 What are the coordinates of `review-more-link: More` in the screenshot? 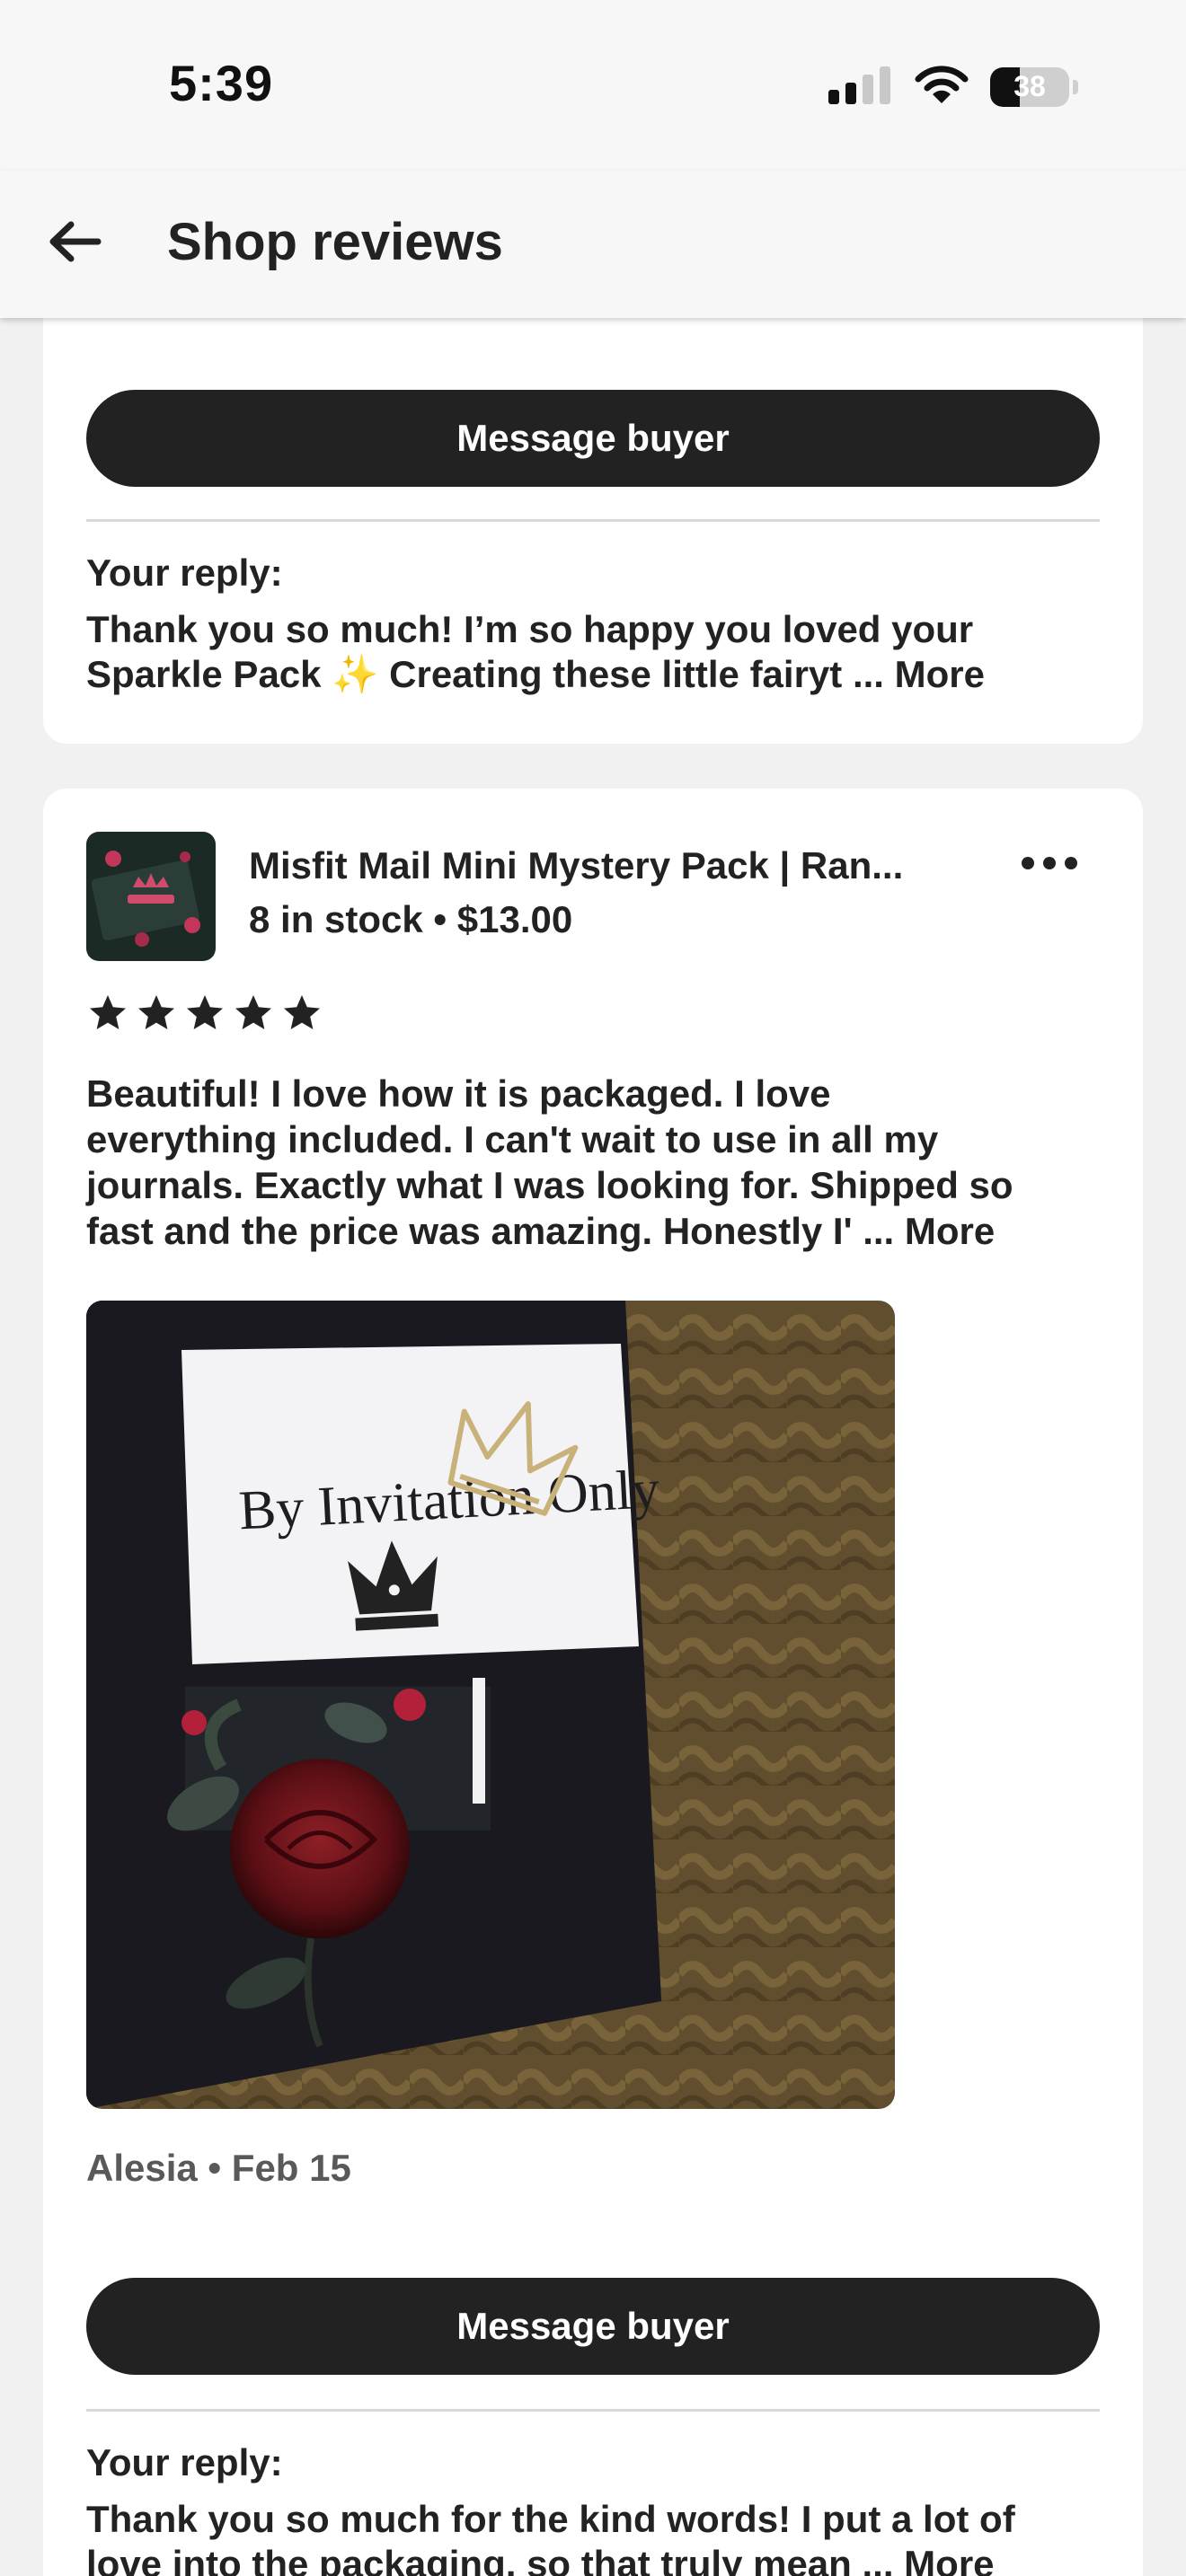 It's located at (950, 1231).